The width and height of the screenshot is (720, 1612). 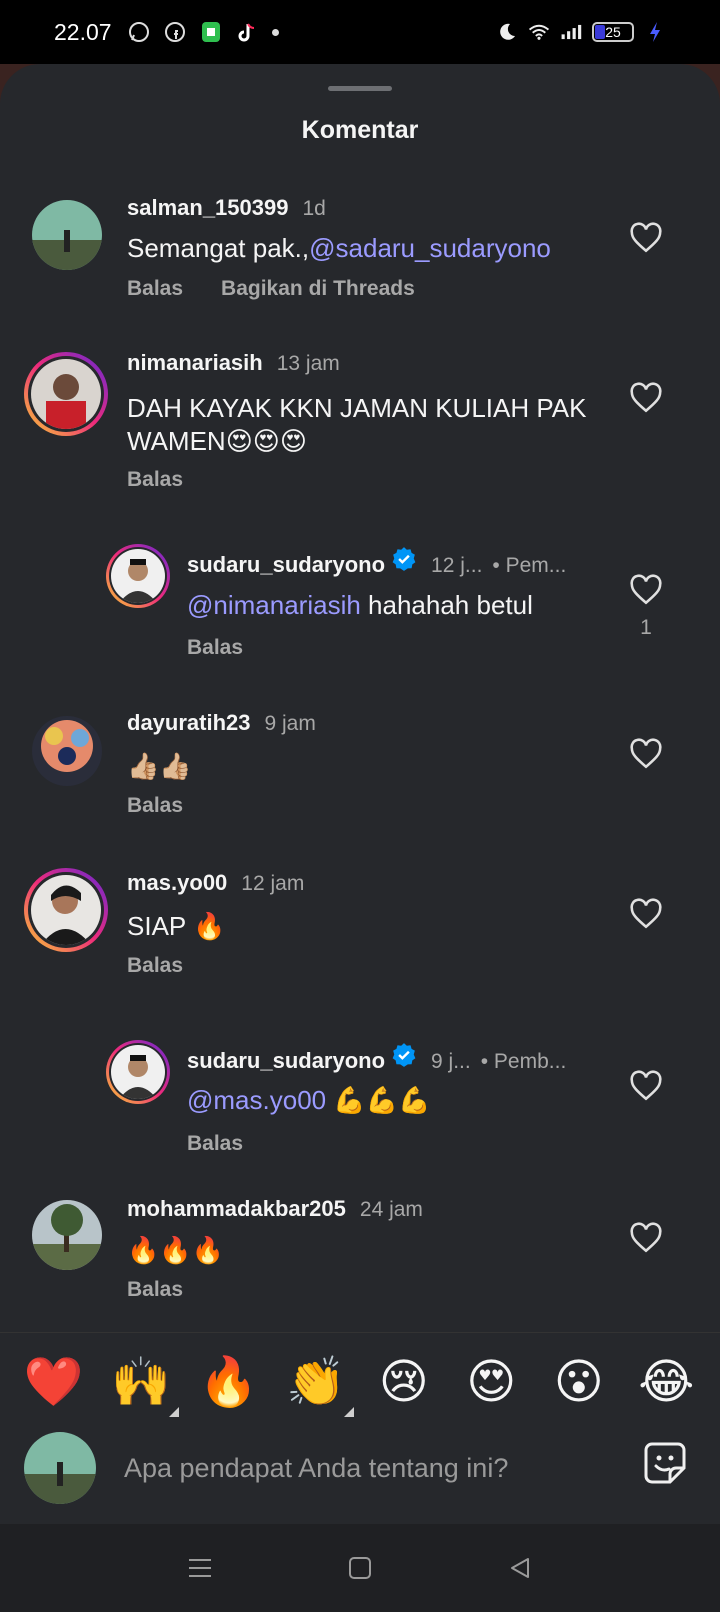 I want to click on whatsapp-icon, so click(x=139, y=32).